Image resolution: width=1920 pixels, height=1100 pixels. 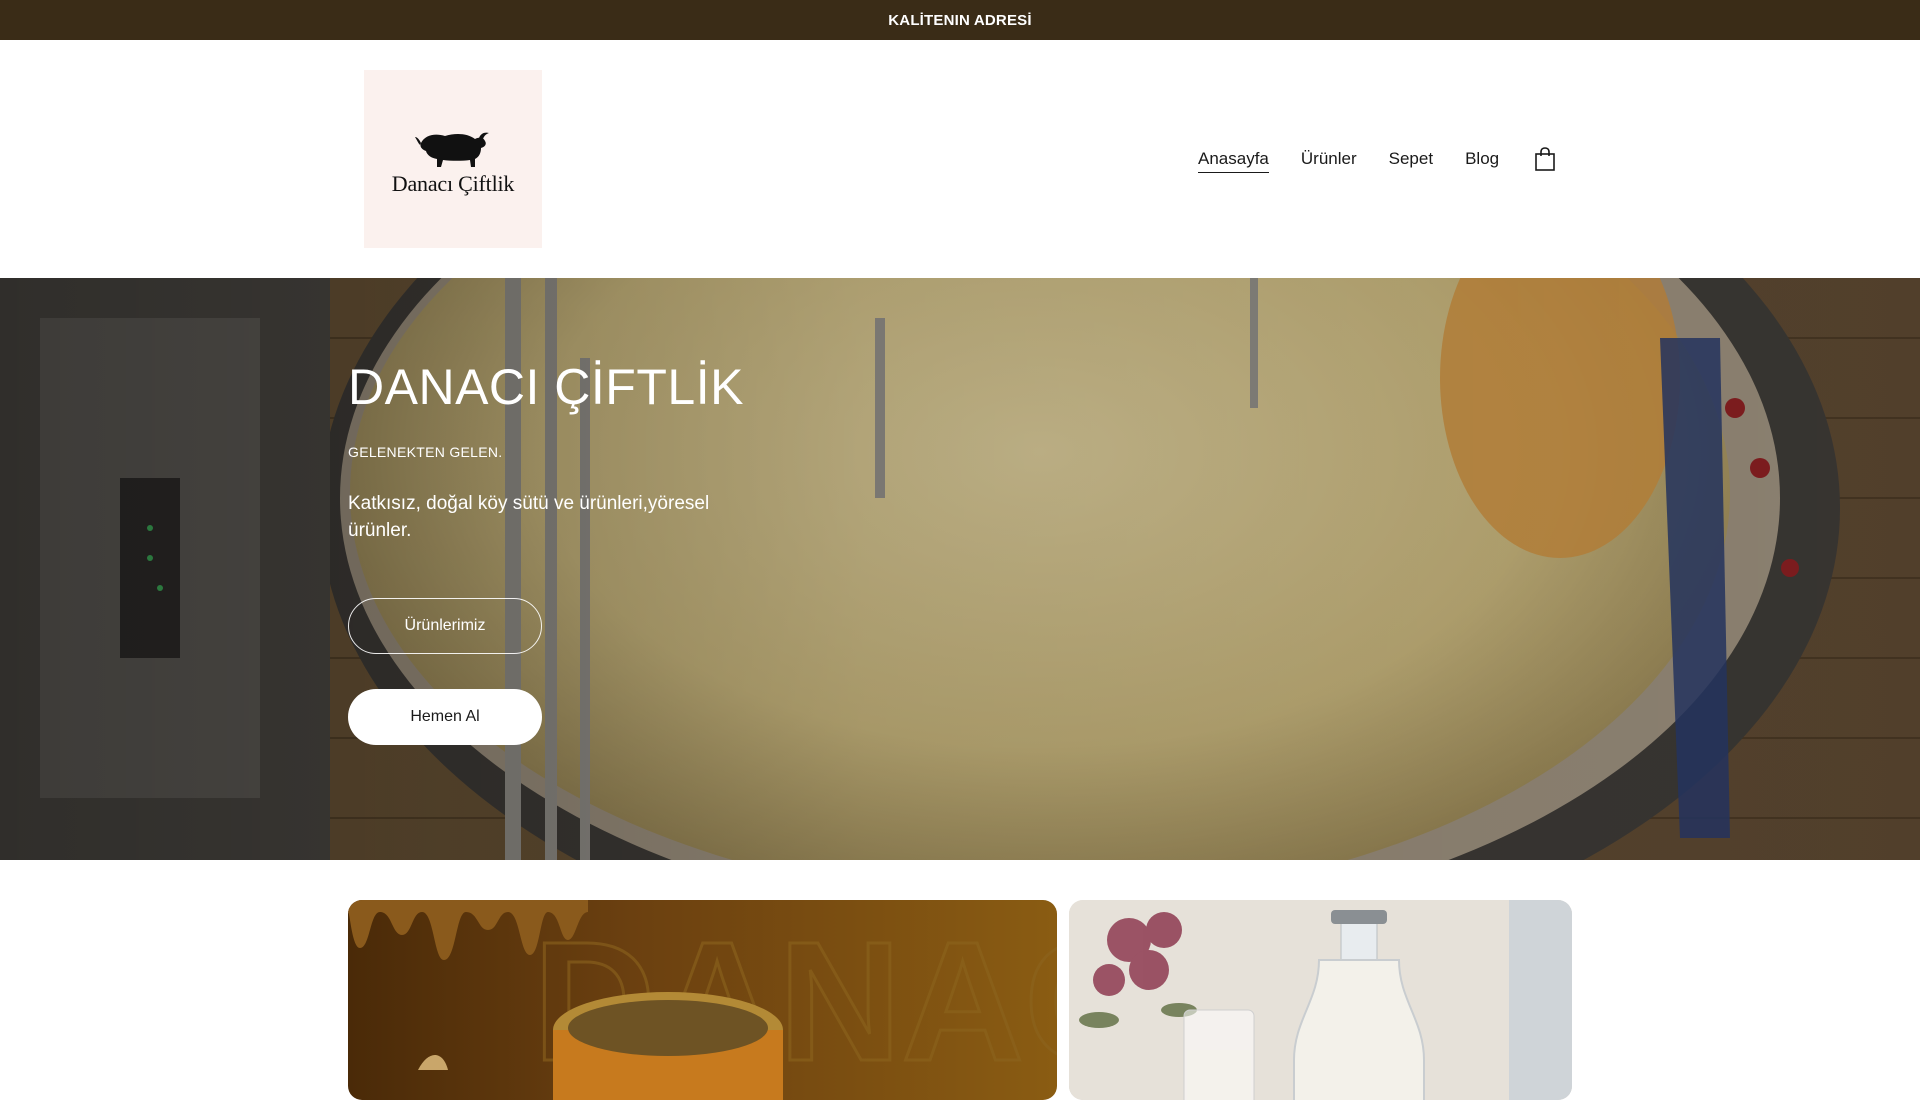 I want to click on product-cards: DANACI, so click(x=960, y=1000).